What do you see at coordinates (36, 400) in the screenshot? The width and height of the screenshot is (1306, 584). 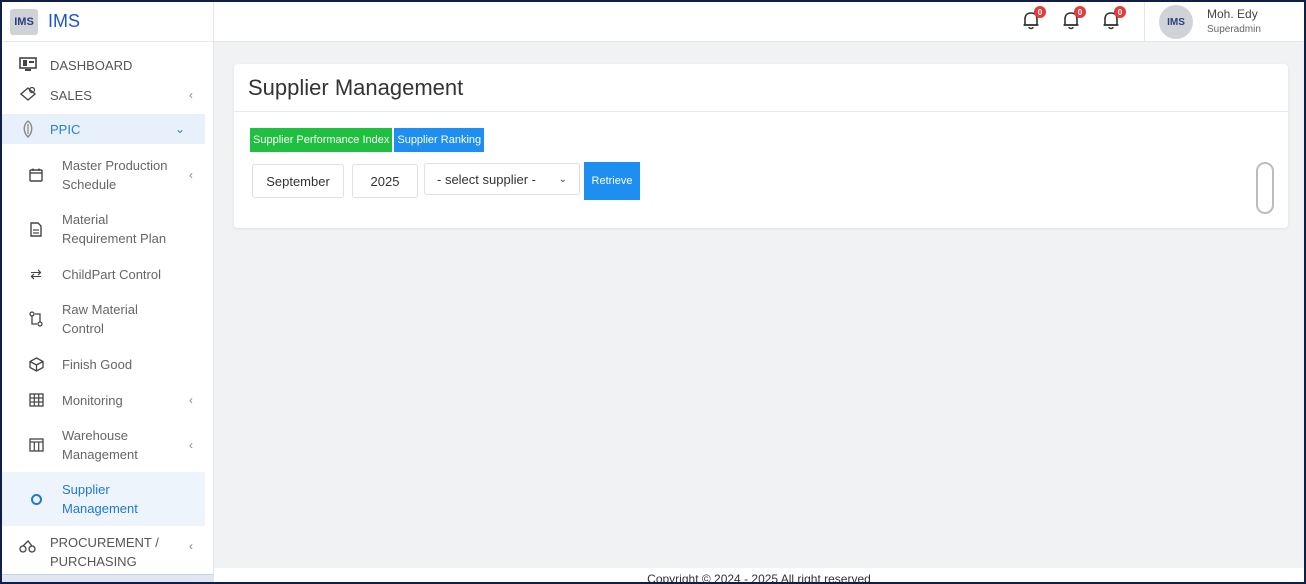 I see `grid-icon` at bounding box center [36, 400].